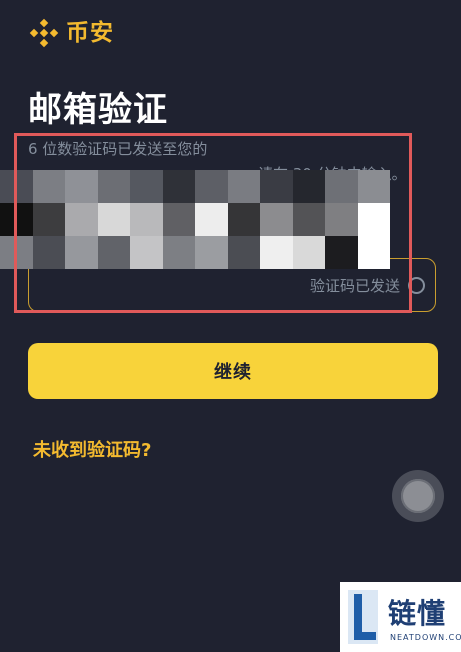  I want to click on brand-name: 币安, so click(90, 33).